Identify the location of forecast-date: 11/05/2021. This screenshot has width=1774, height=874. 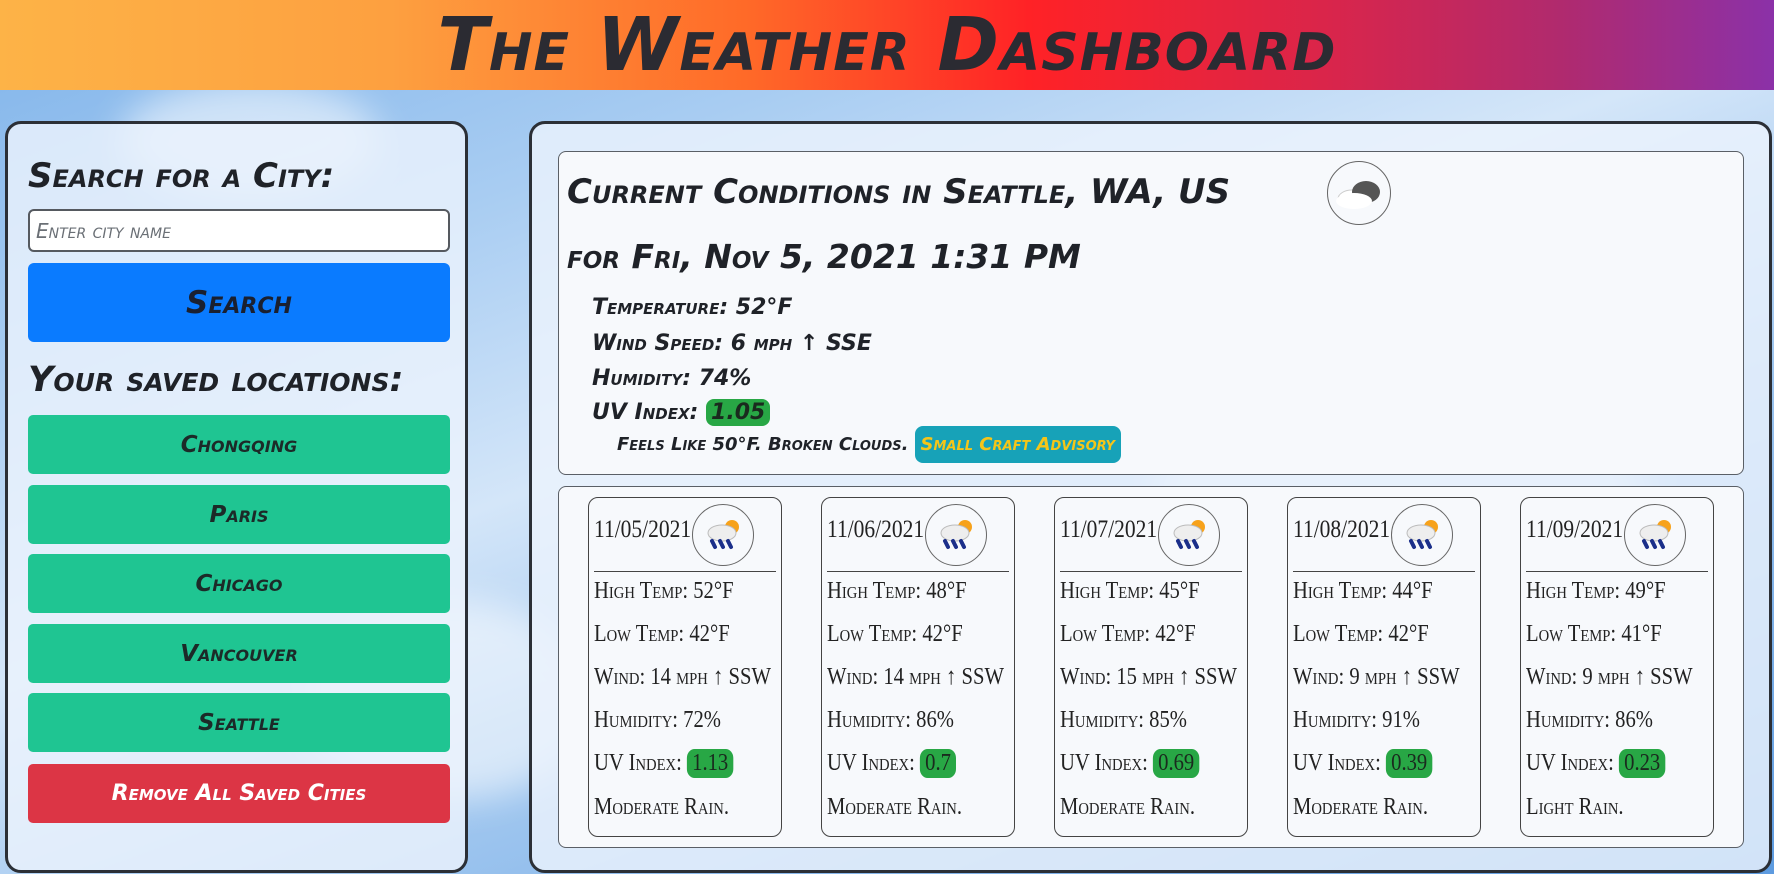
(643, 529).